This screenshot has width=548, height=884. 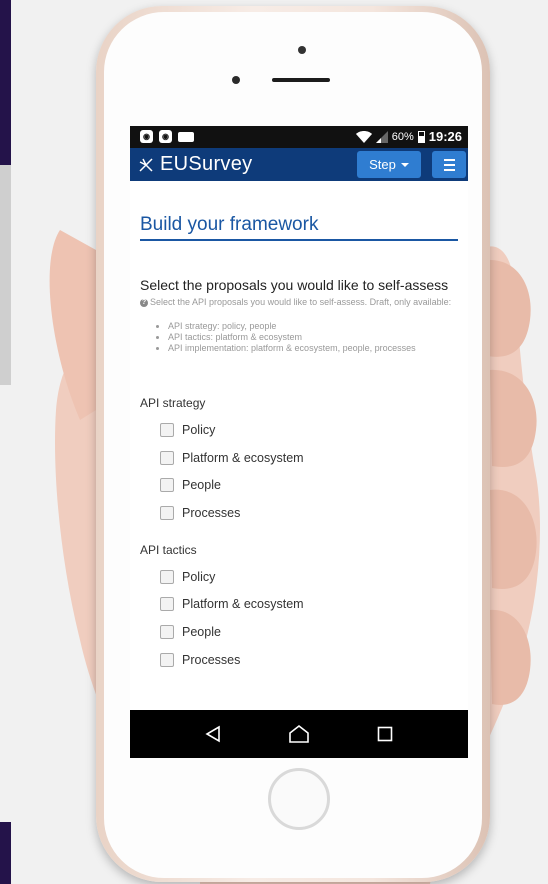 What do you see at coordinates (402, 136) in the screenshot?
I see `battery-percent: 60%` at bounding box center [402, 136].